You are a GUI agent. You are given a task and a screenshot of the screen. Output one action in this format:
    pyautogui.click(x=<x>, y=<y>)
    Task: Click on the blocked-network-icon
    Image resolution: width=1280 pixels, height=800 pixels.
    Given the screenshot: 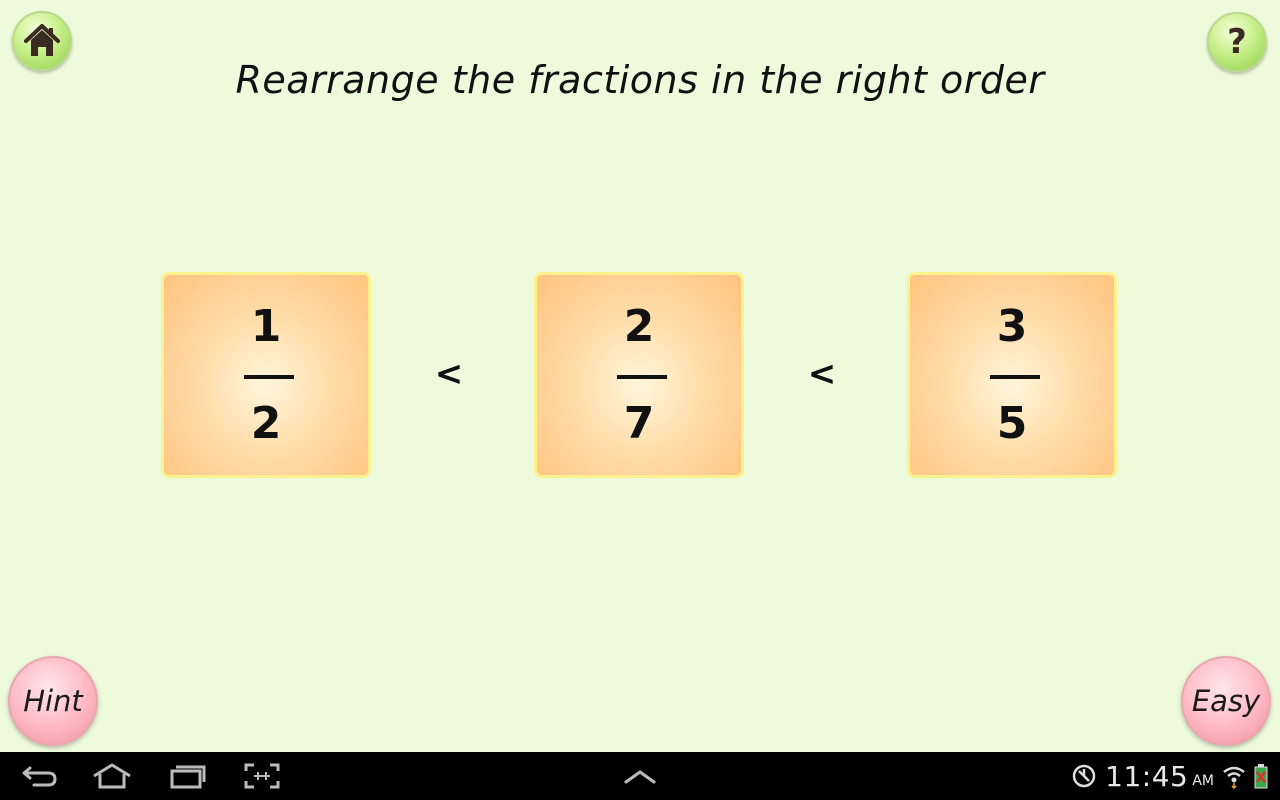 What is the action you would take?
    pyautogui.click(x=1084, y=776)
    